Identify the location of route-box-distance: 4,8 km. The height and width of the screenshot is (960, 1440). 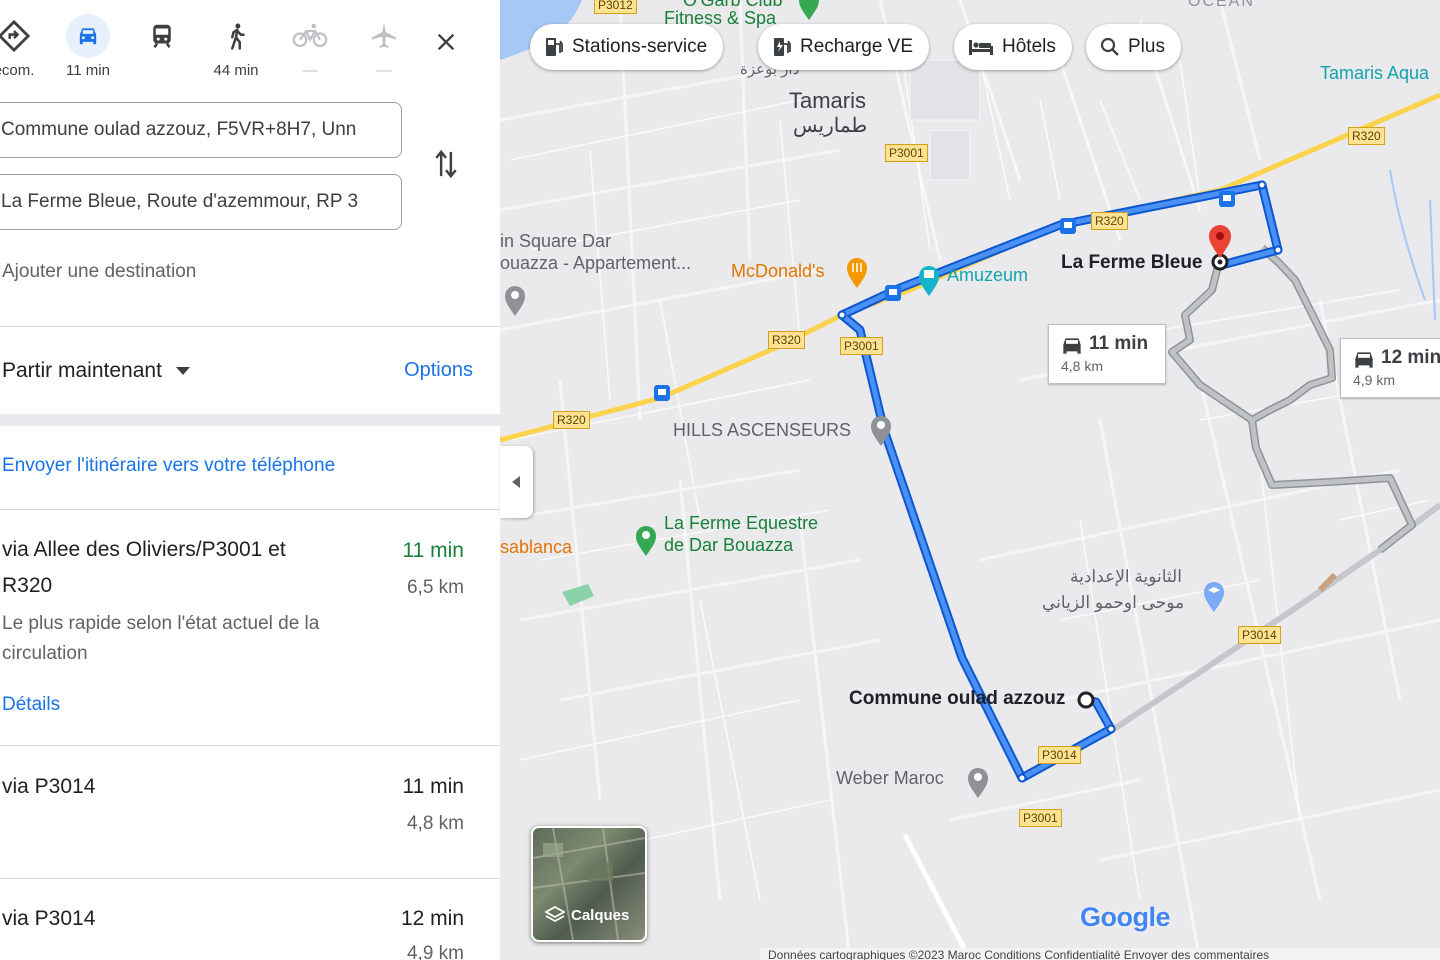
(1082, 366).